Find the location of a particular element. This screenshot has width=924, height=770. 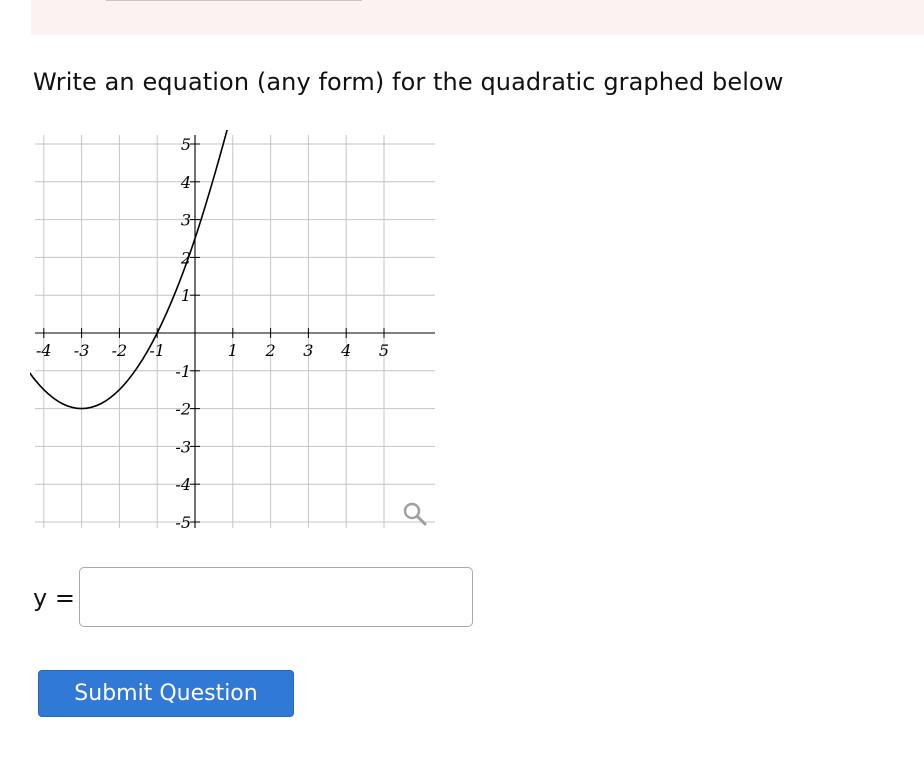

x-tick-label: 1 is located at coordinates (233, 350).